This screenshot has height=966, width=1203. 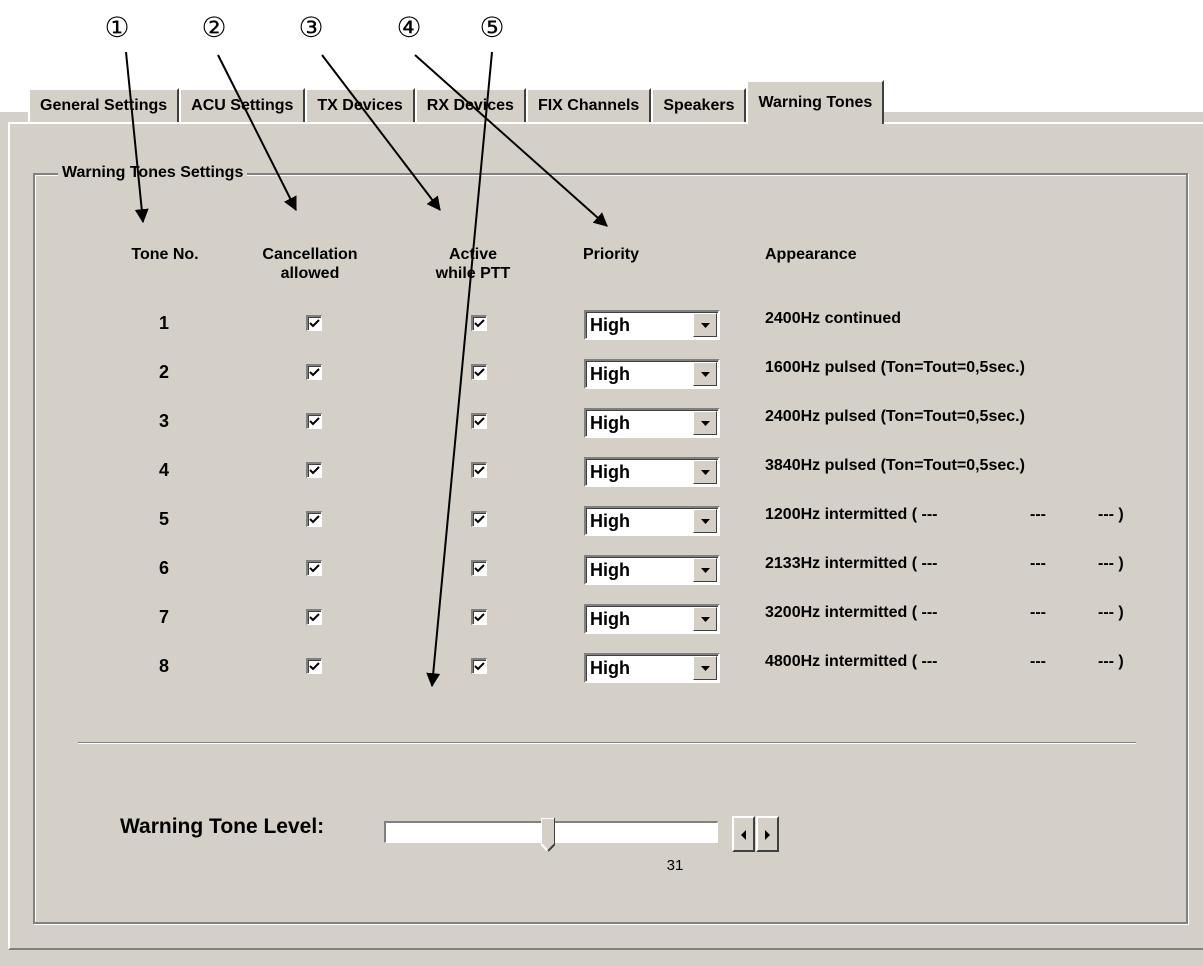 I want to click on arrow-right-icon, so click(x=767, y=835).